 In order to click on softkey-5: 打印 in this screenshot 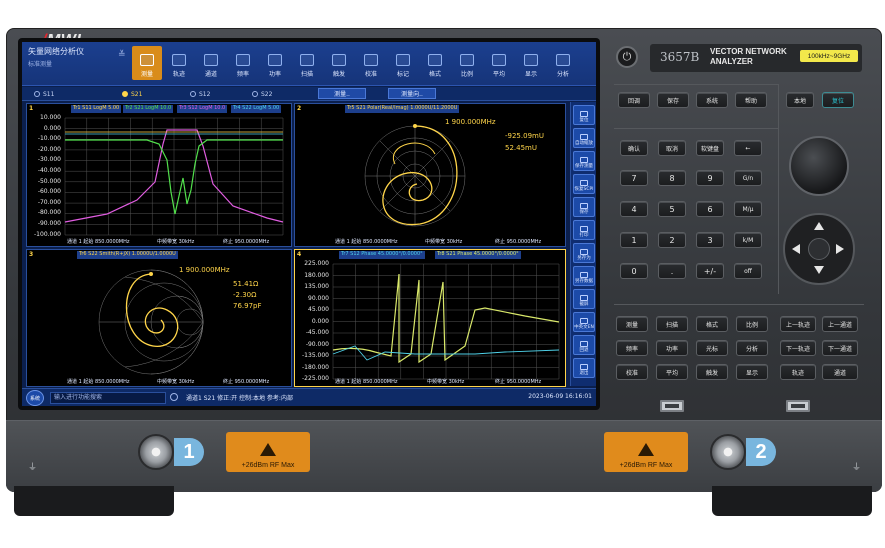, I will do `click(584, 230)`.